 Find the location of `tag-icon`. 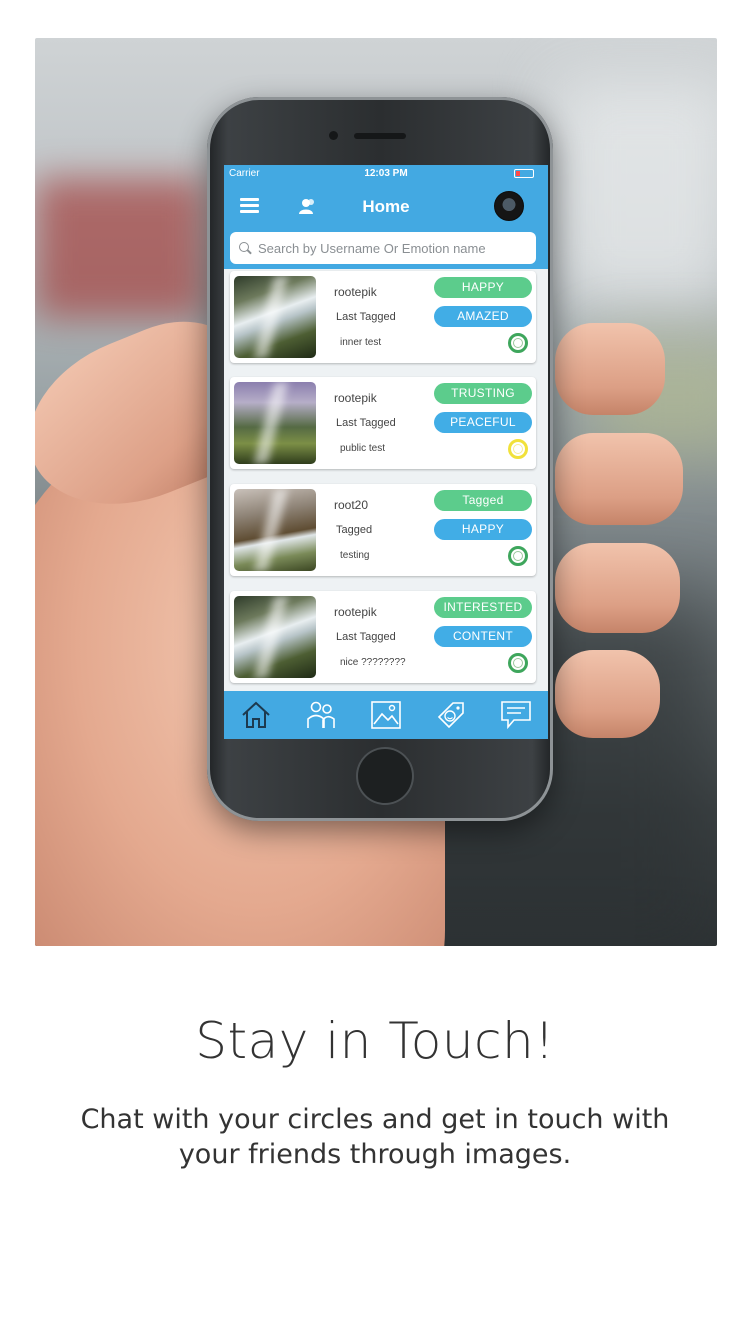

tag-icon is located at coordinates (451, 715).